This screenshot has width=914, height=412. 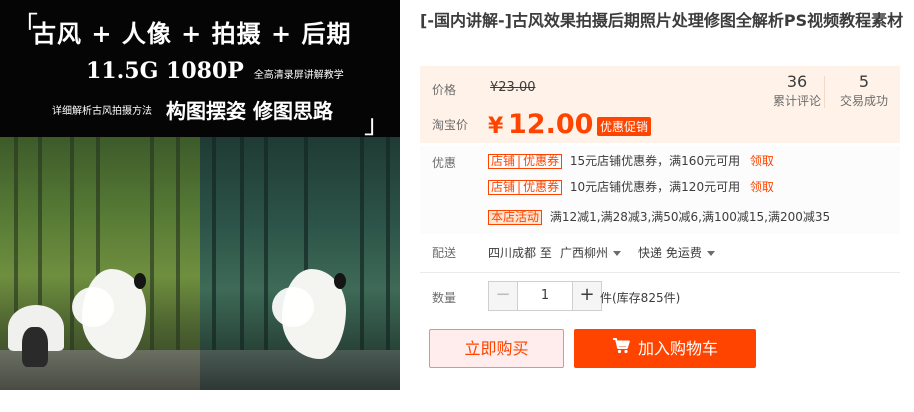 I want to click on review-count: 36, so click(x=797, y=81).